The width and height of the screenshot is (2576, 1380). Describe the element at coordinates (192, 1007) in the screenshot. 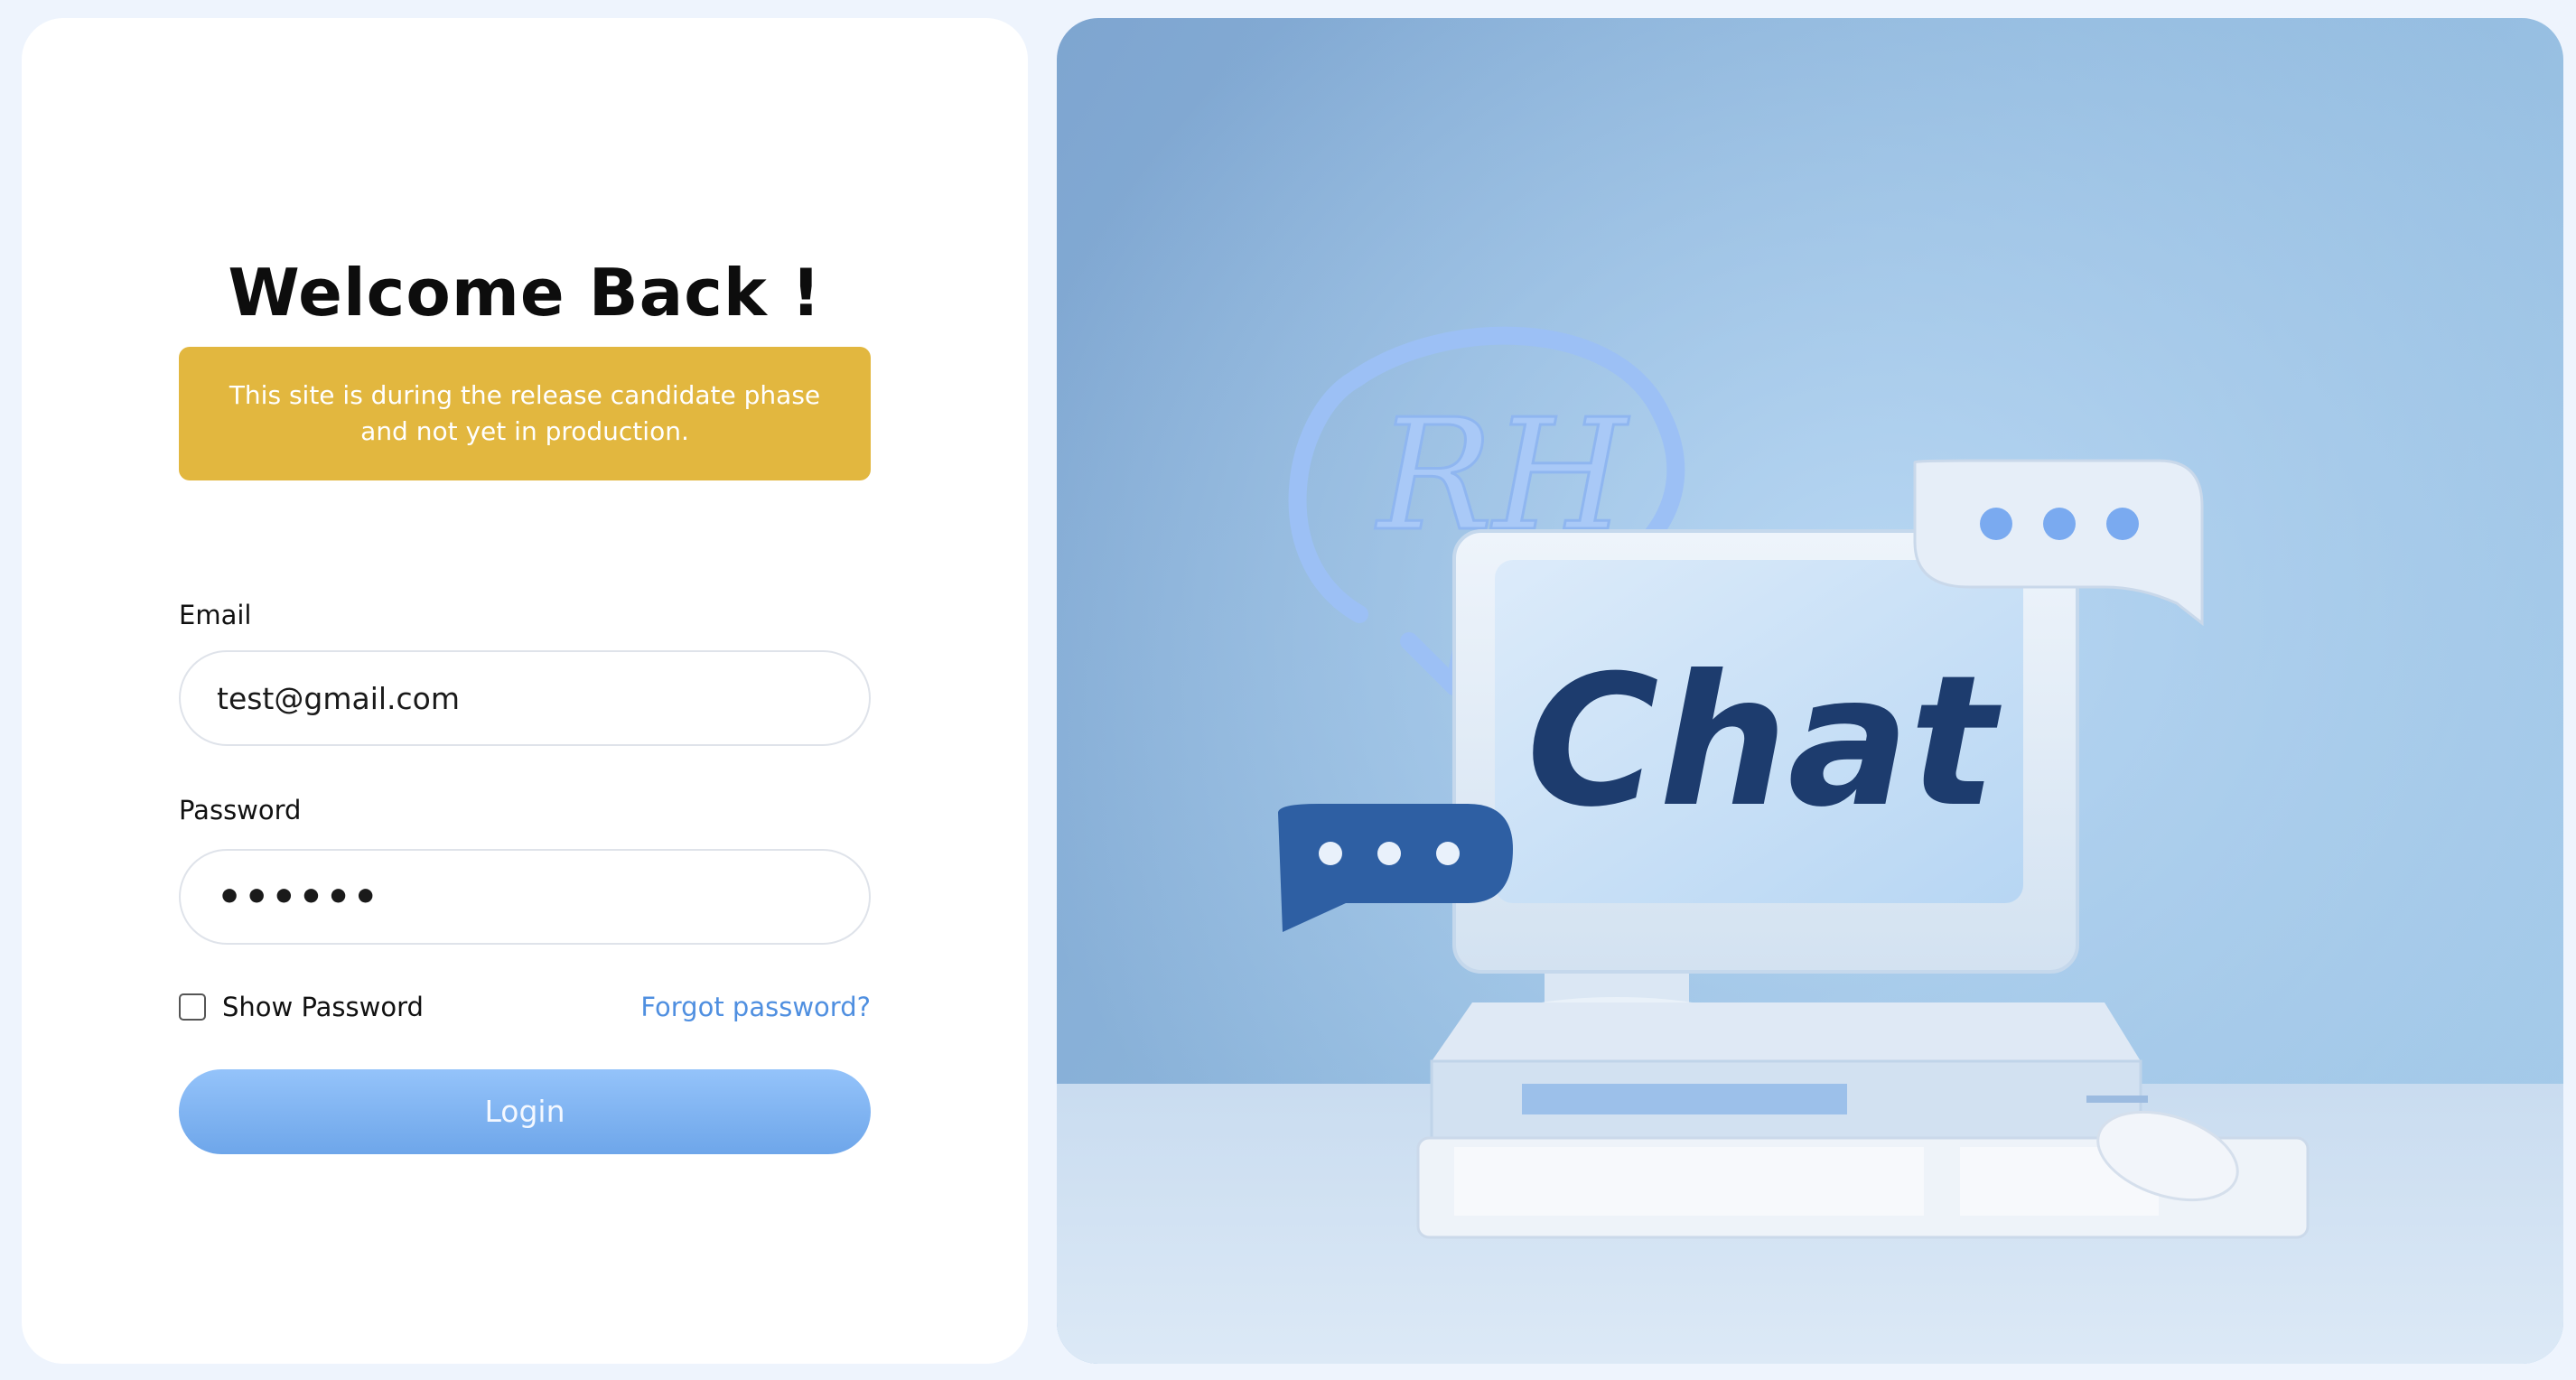

I see `show-password-checkbox` at that location.